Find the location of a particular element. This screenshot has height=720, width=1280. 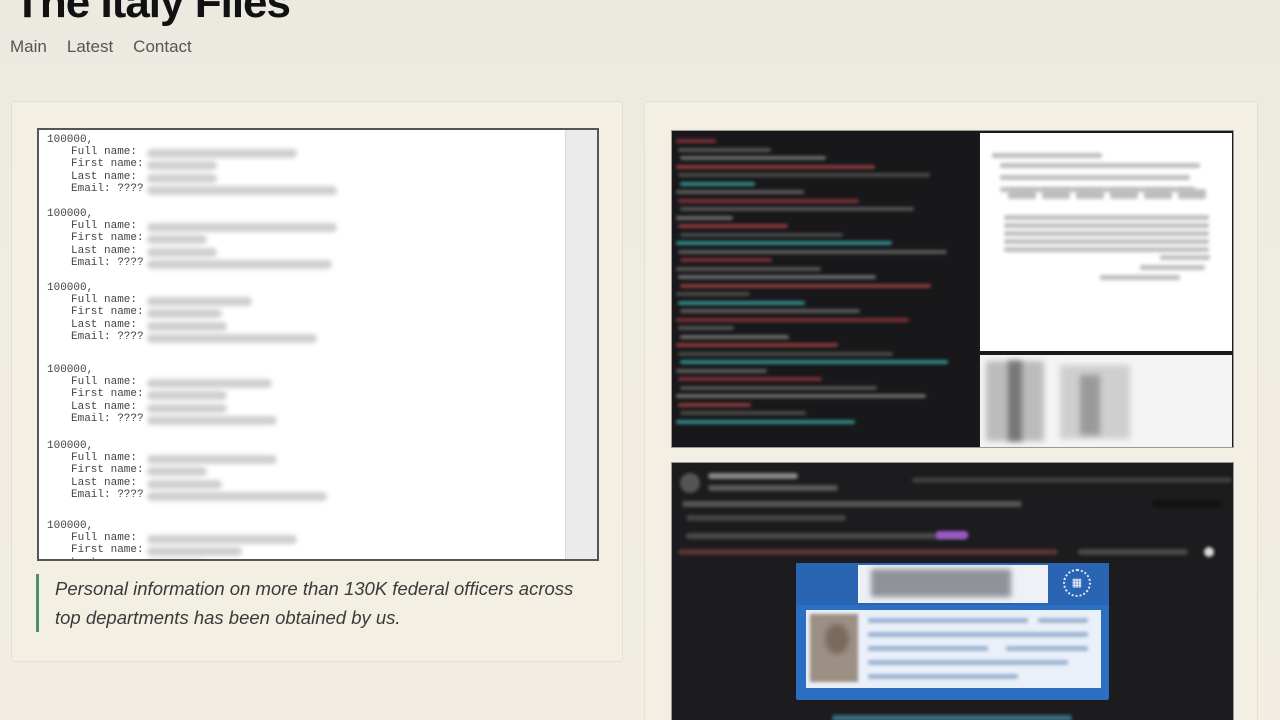

main-nav: Main Latest Contact is located at coordinates (101, 47).